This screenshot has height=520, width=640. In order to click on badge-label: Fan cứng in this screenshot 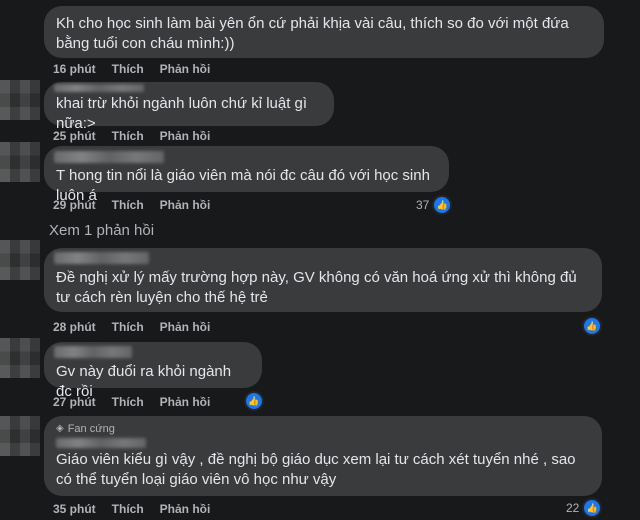, I will do `click(91, 429)`.